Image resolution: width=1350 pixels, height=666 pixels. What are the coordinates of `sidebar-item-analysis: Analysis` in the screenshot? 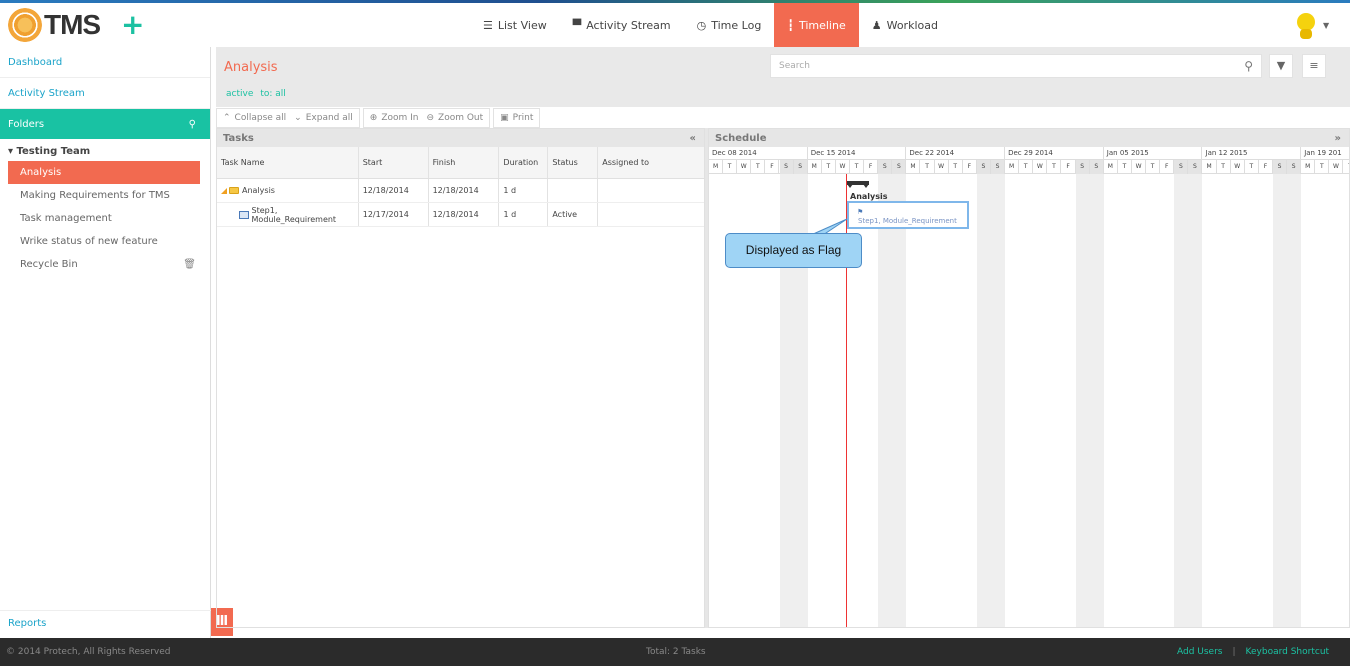 It's located at (104, 172).